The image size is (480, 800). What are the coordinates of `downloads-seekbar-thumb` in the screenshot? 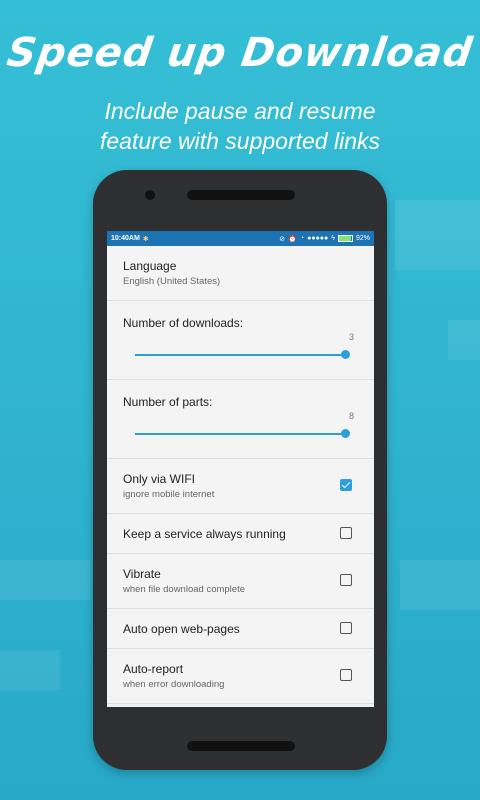 It's located at (345, 354).